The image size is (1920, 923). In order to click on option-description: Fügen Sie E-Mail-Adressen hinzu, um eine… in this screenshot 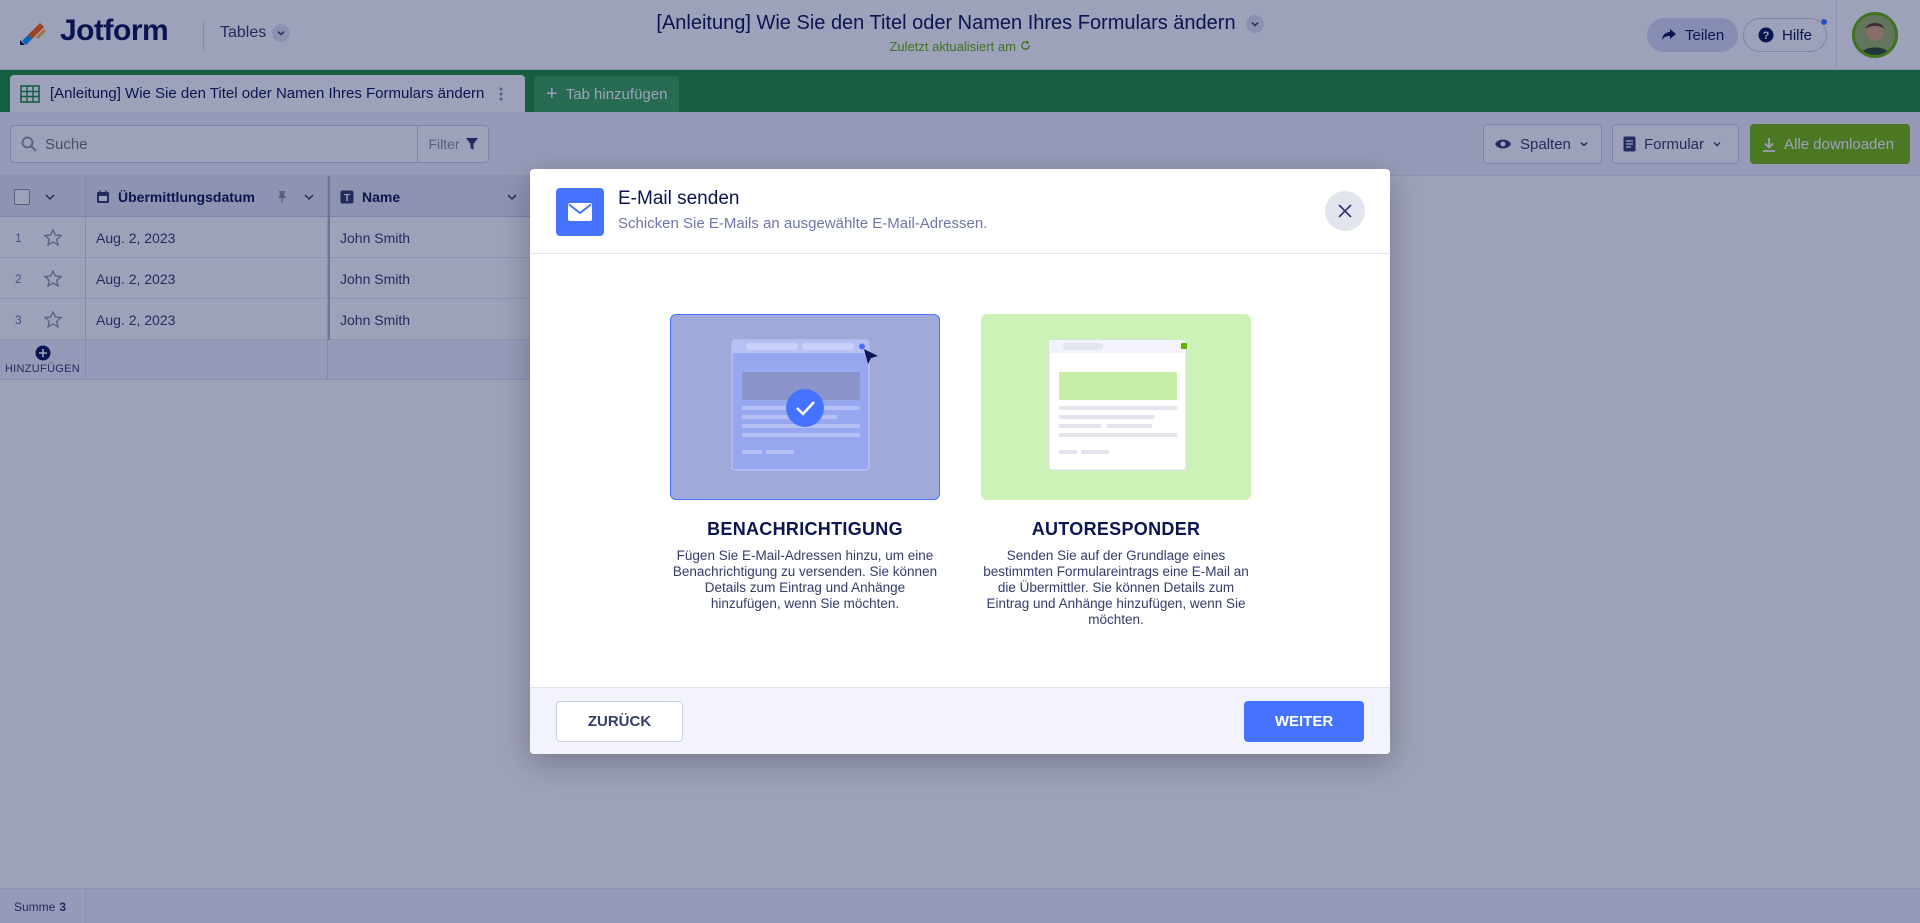, I will do `click(805, 579)`.